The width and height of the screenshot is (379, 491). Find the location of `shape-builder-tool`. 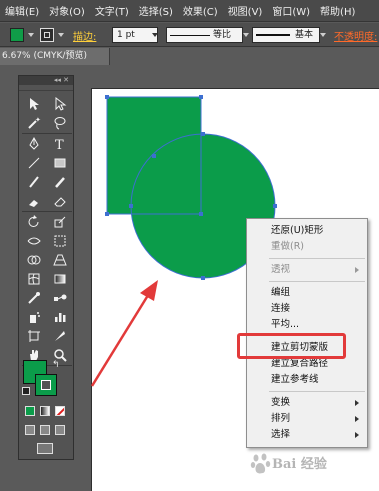

shape-builder-tool is located at coordinates (34, 260).